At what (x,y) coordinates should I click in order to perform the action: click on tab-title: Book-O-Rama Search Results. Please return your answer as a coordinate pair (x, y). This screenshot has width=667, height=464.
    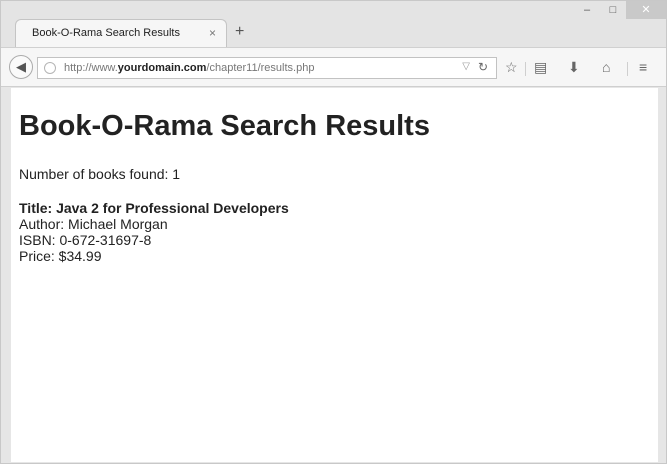
    Looking at the image, I should click on (106, 33).